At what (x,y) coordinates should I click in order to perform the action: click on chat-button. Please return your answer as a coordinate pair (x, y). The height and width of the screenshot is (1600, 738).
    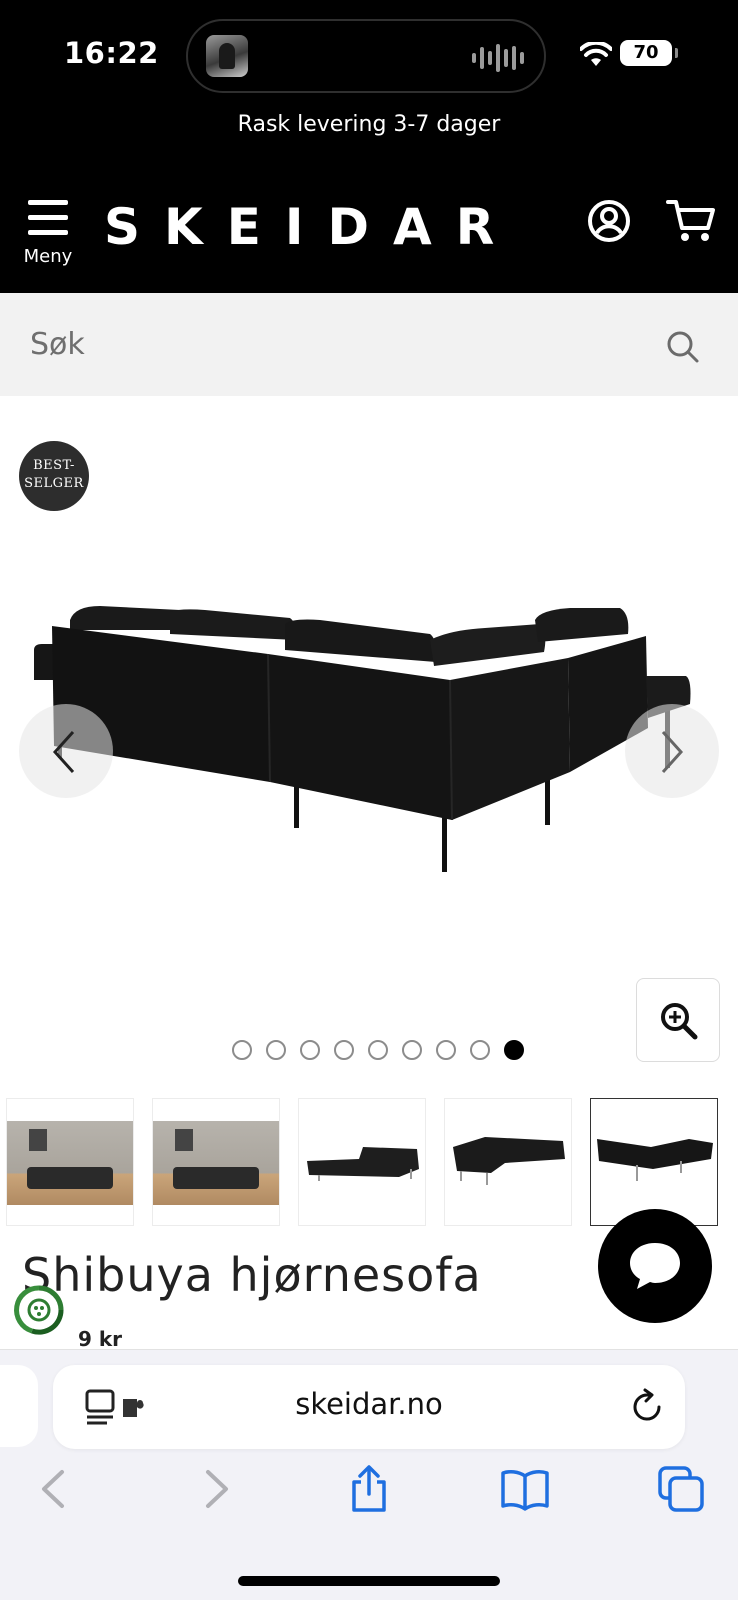
    Looking at the image, I should click on (655, 1266).